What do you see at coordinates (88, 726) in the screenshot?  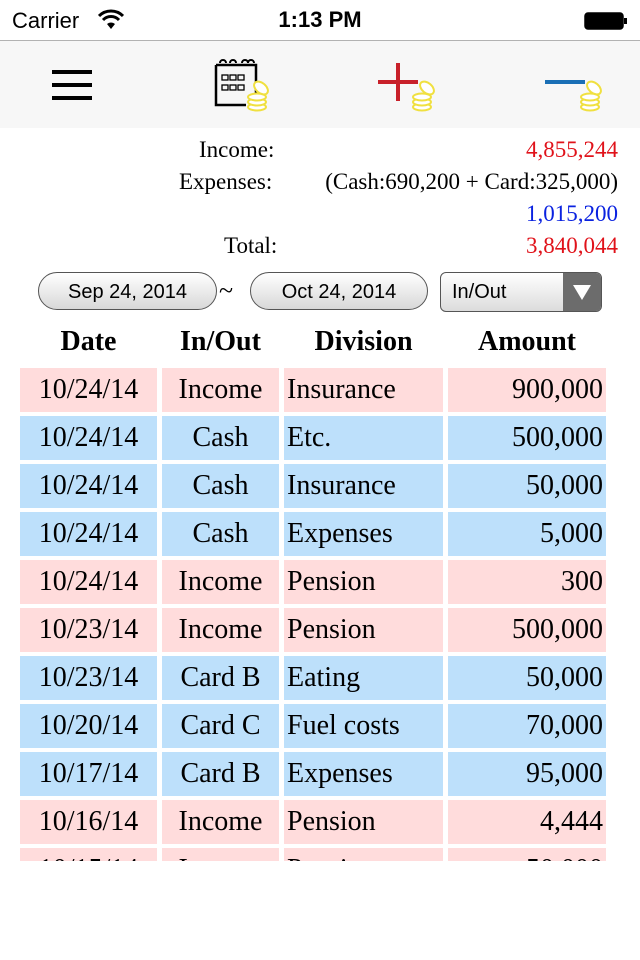 I see `row-date: 10/20/14` at bounding box center [88, 726].